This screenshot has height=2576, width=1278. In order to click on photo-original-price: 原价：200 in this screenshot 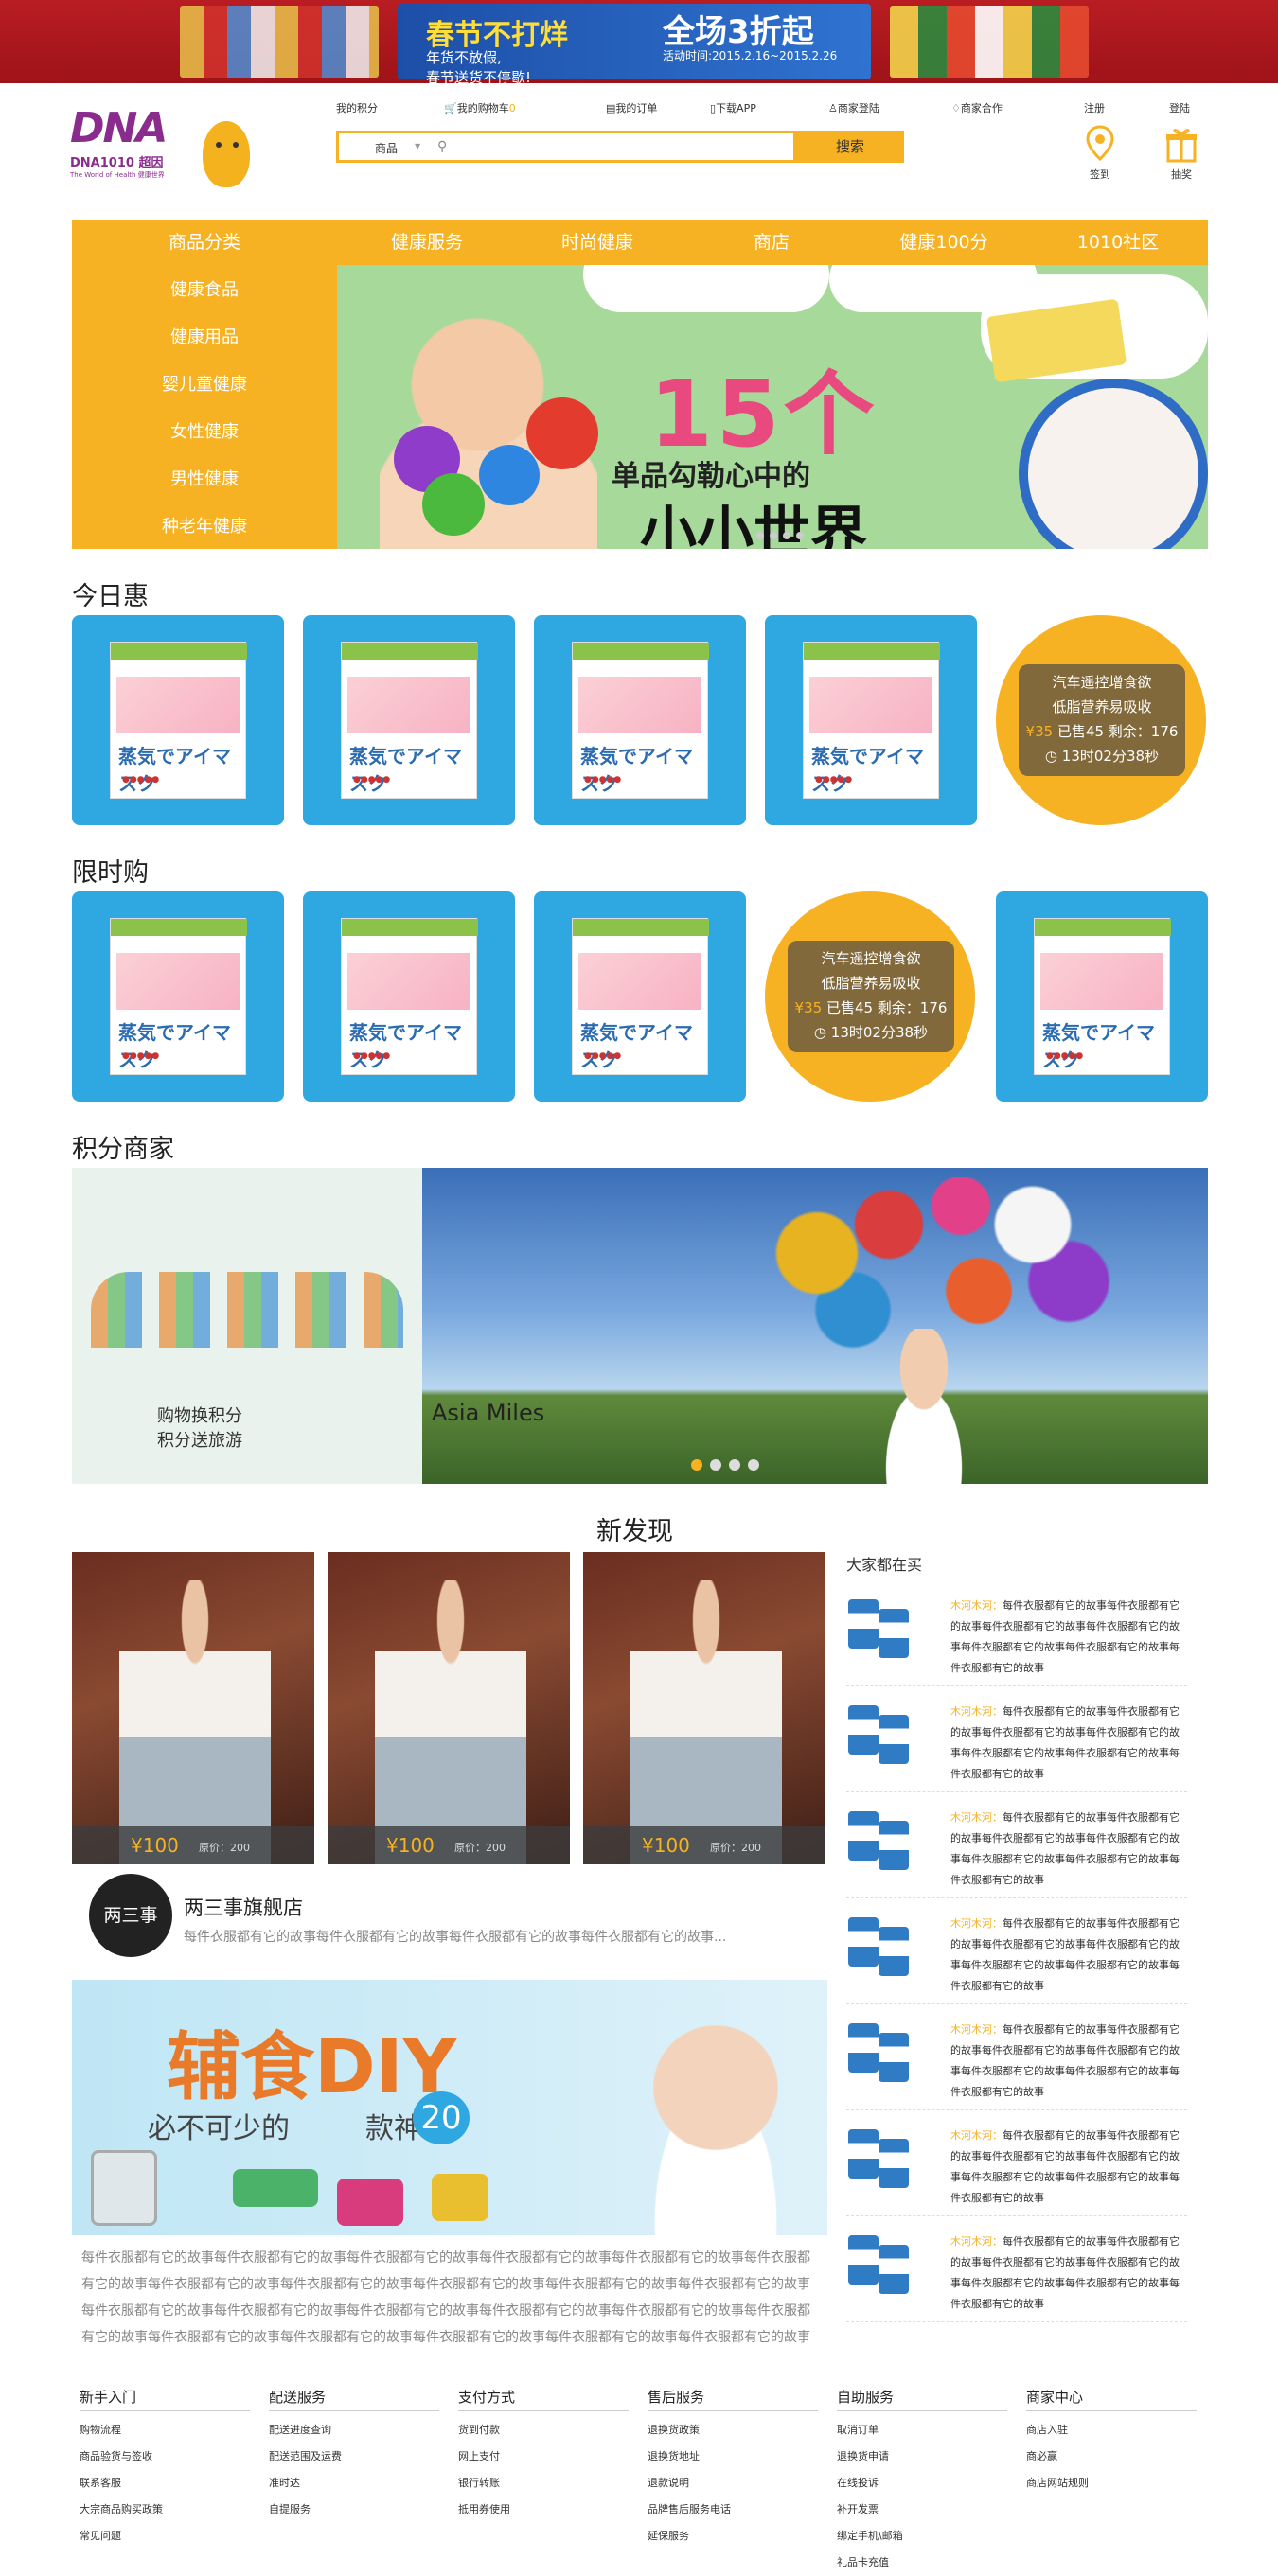, I will do `click(735, 1848)`.